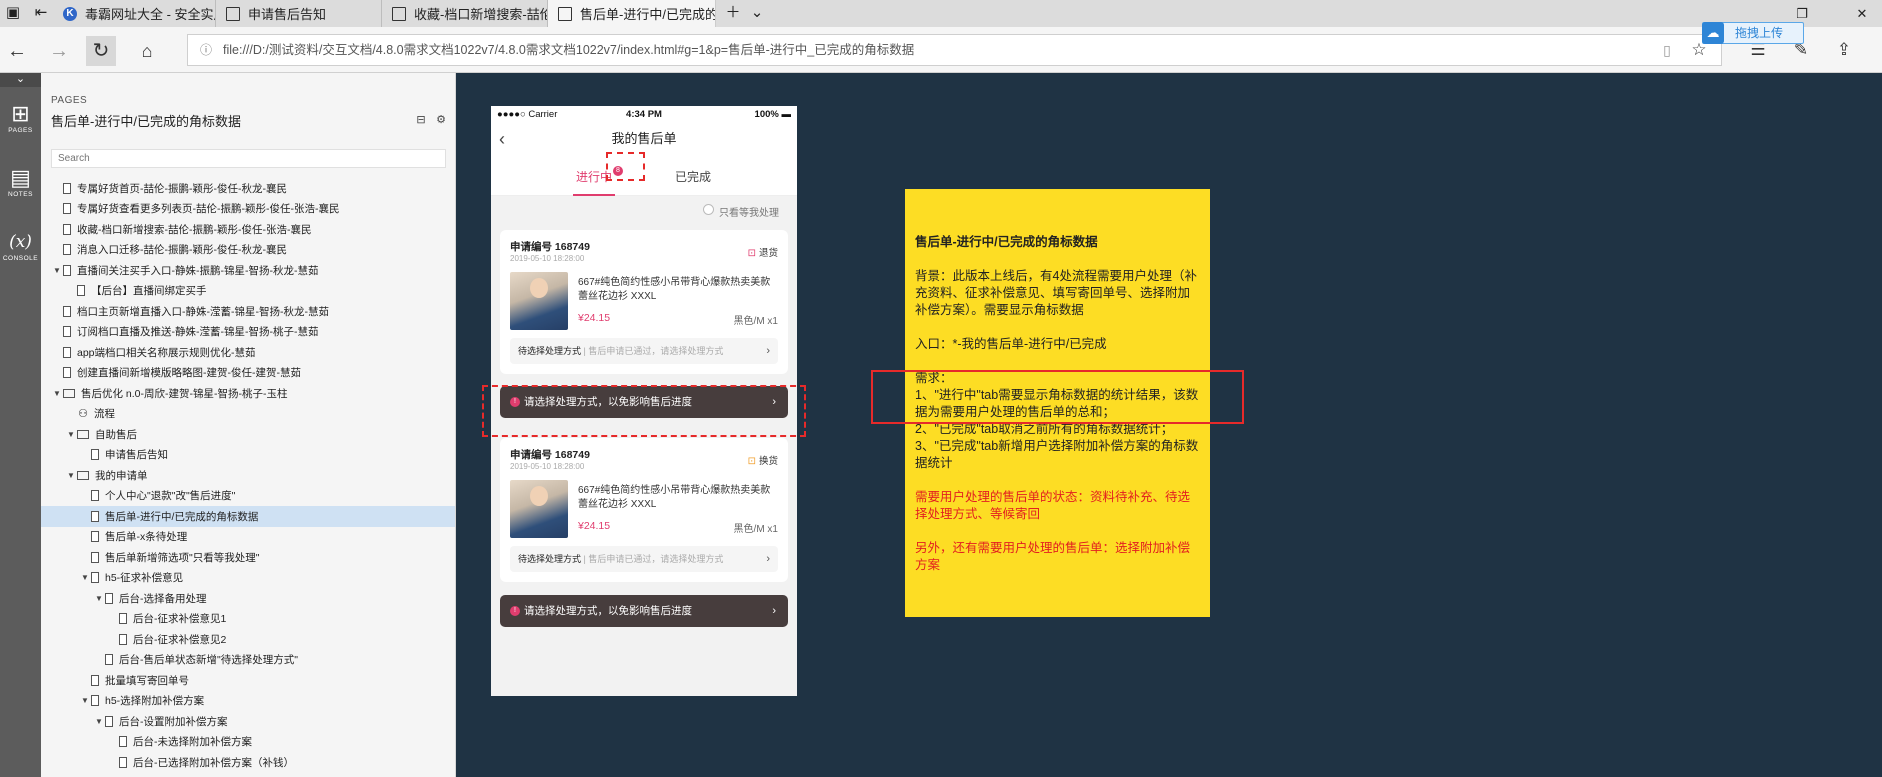 The width and height of the screenshot is (1882, 777). I want to click on product-image, so click(539, 301).